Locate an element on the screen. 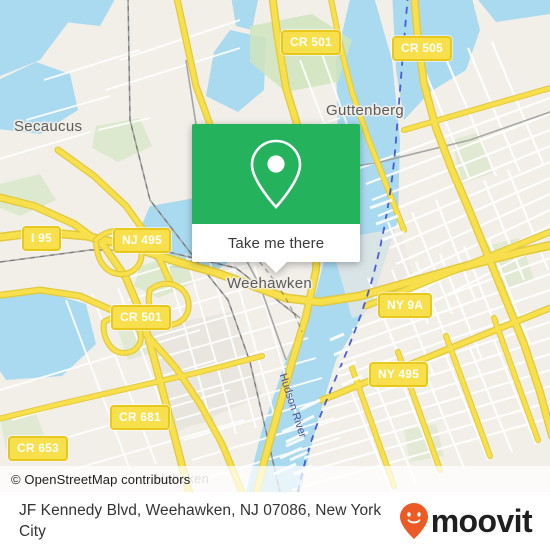 The image size is (550, 550). map-attribution-bar: © OpenStreetMap contributors is located at coordinates (275, 479).